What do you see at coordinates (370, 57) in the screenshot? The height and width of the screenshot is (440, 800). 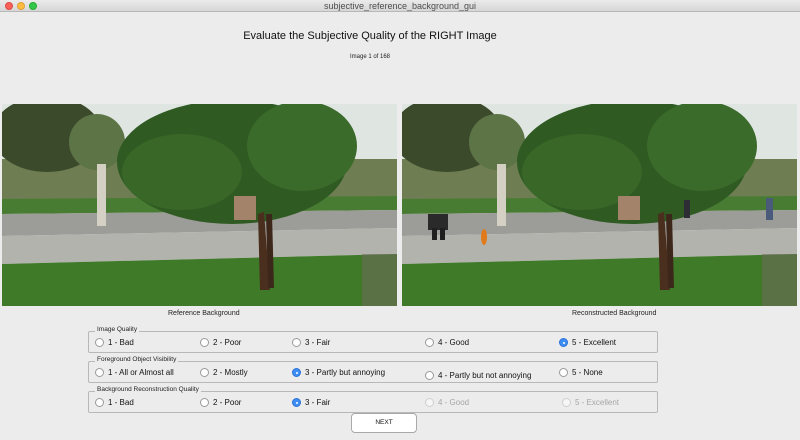 I see `image-counter: Image 1 of 168` at bounding box center [370, 57].